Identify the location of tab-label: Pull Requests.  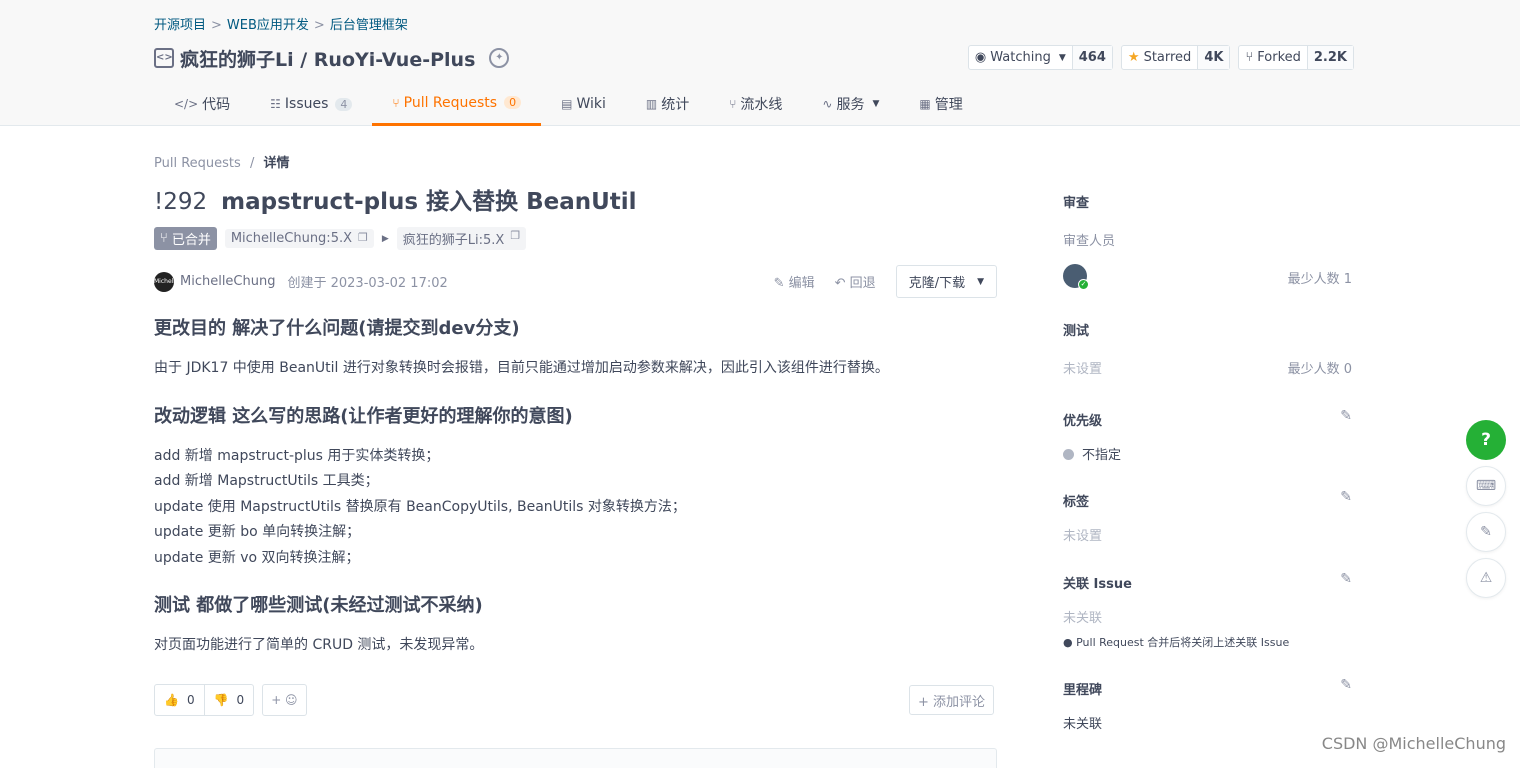
(450, 103).